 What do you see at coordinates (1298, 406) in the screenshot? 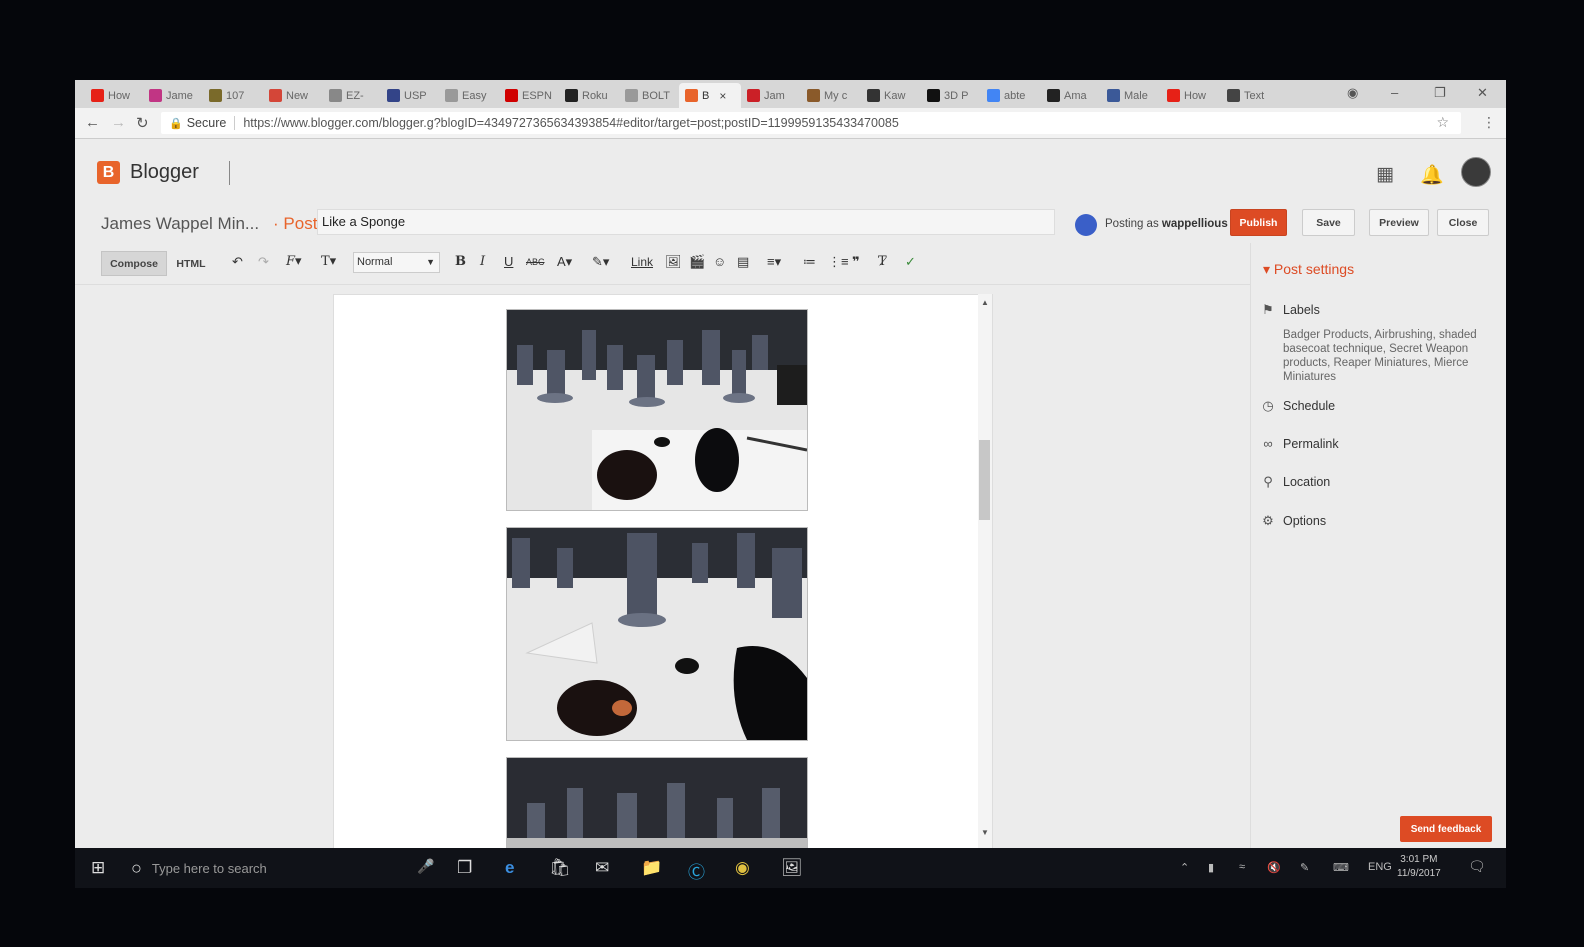
I see `schedule-item: ◷ Schedule` at bounding box center [1298, 406].